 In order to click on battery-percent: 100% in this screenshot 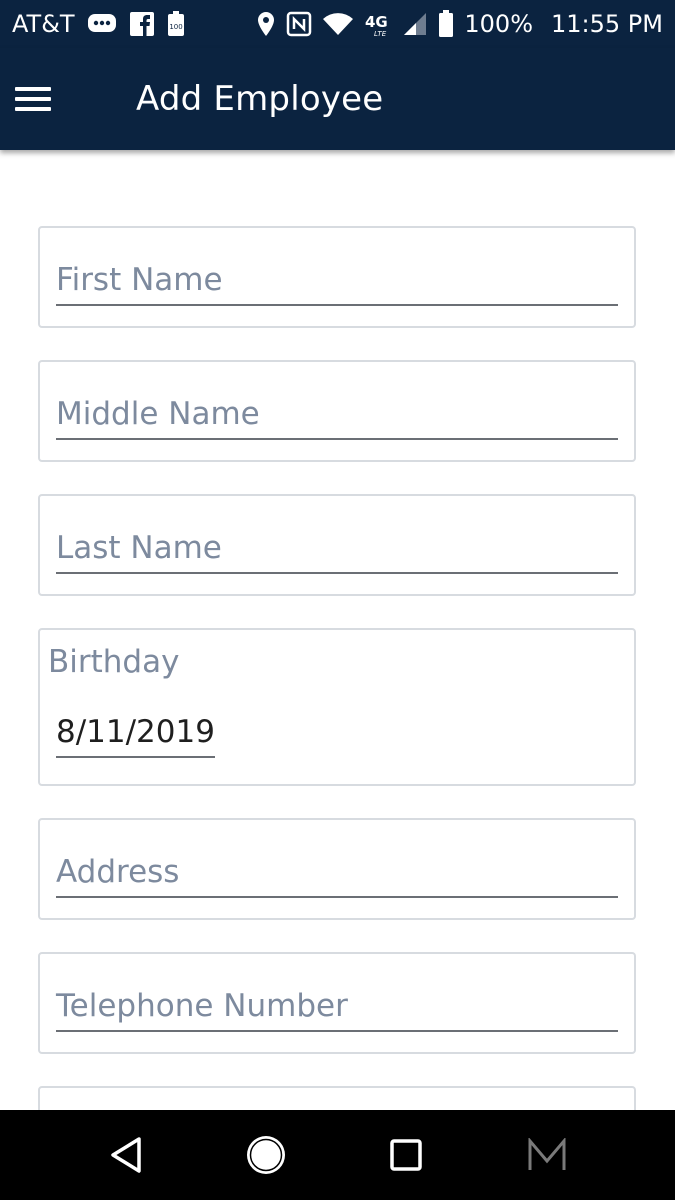, I will do `click(499, 24)`.